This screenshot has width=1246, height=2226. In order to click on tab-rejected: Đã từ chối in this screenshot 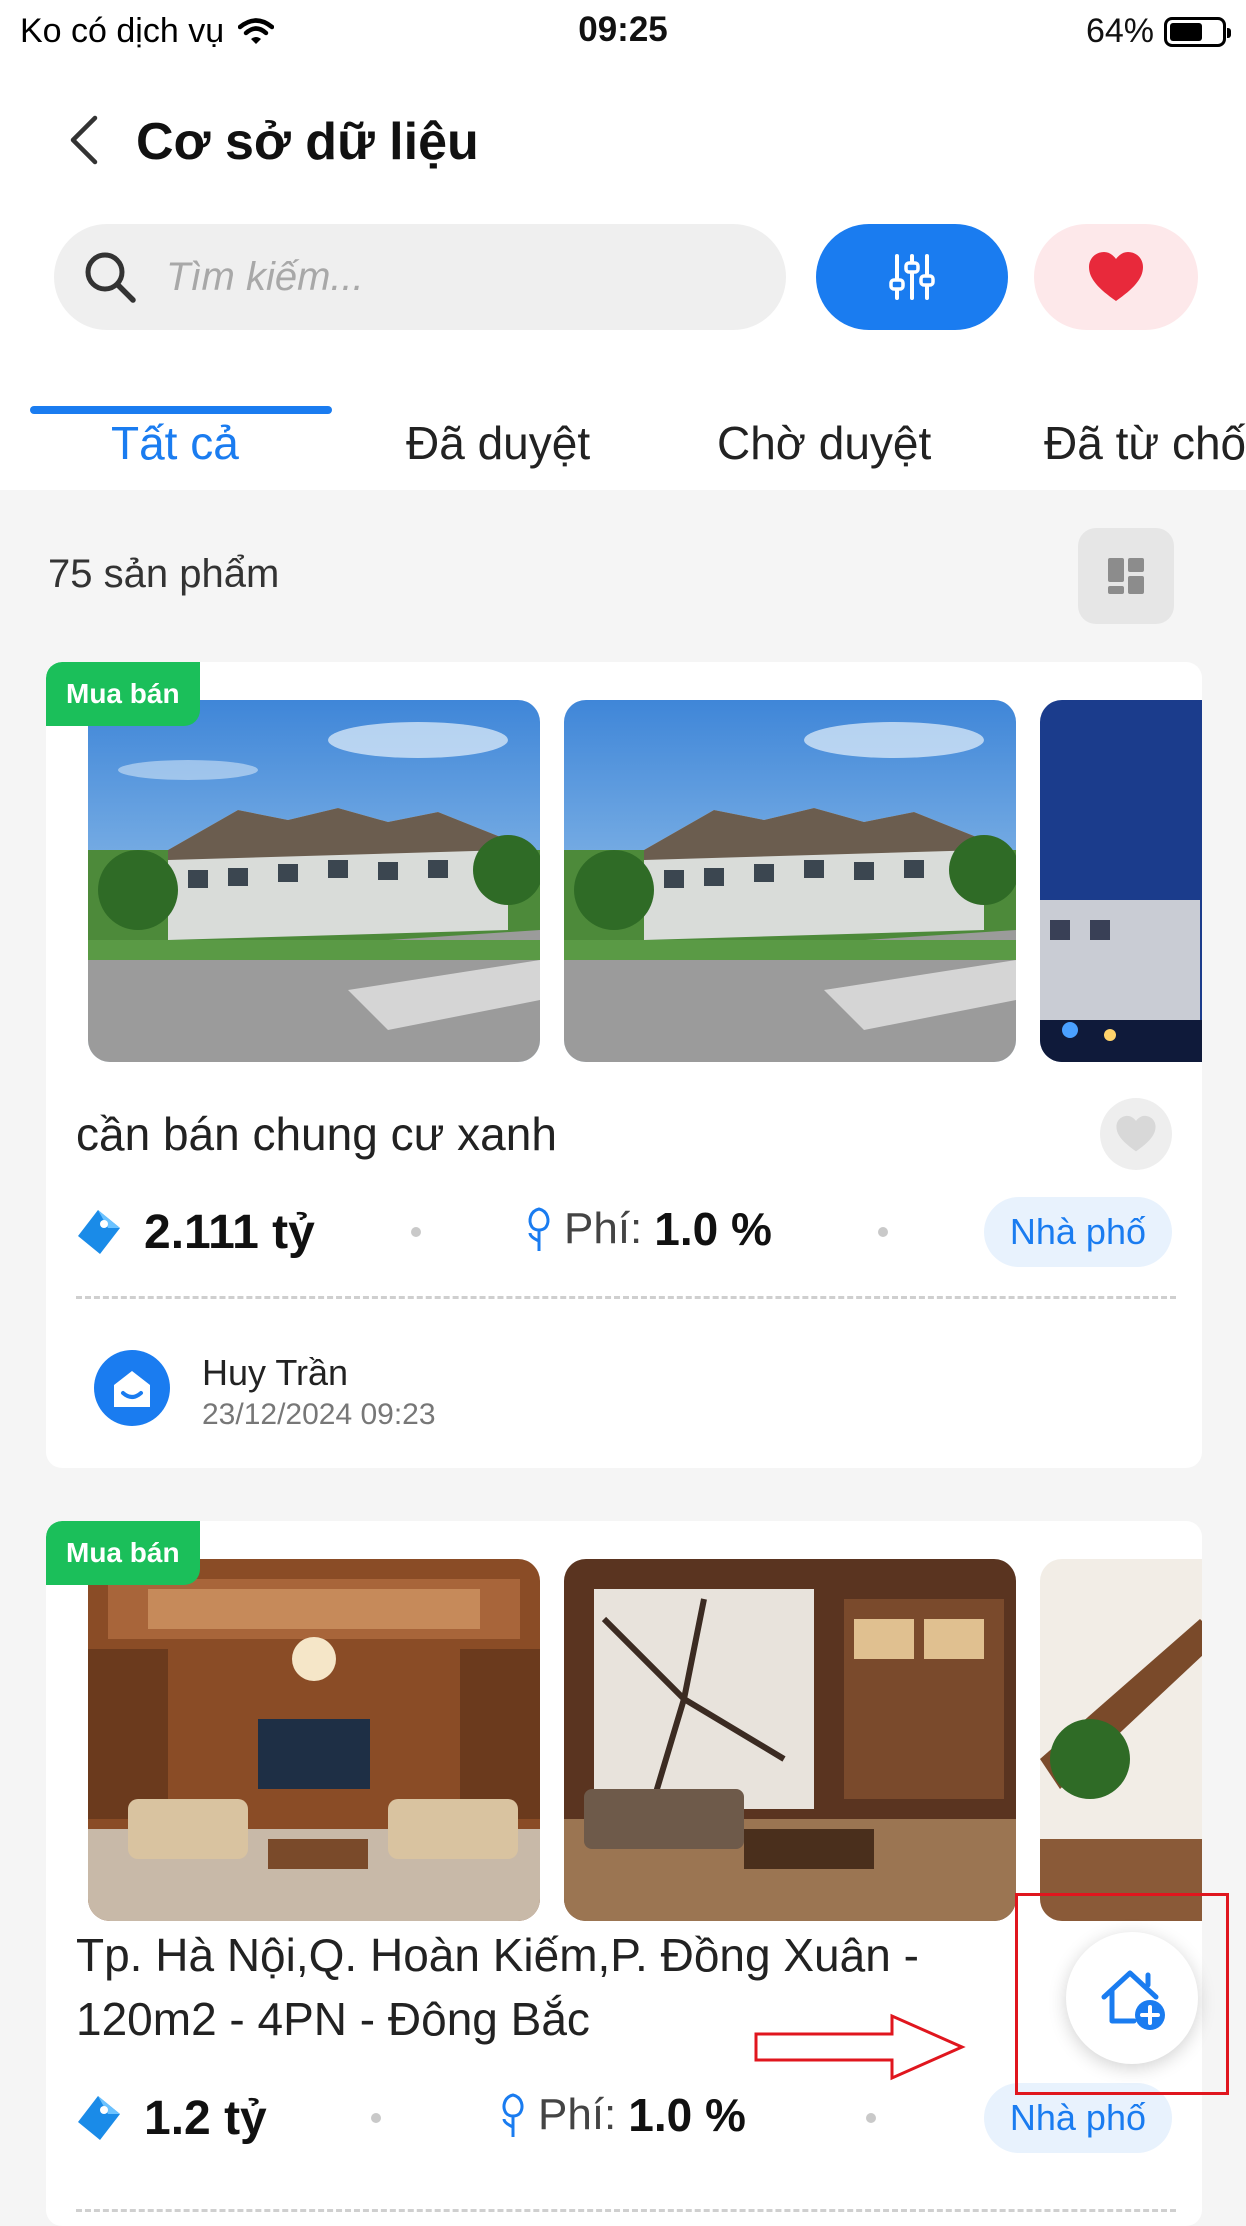, I will do `click(1145, 443)`.